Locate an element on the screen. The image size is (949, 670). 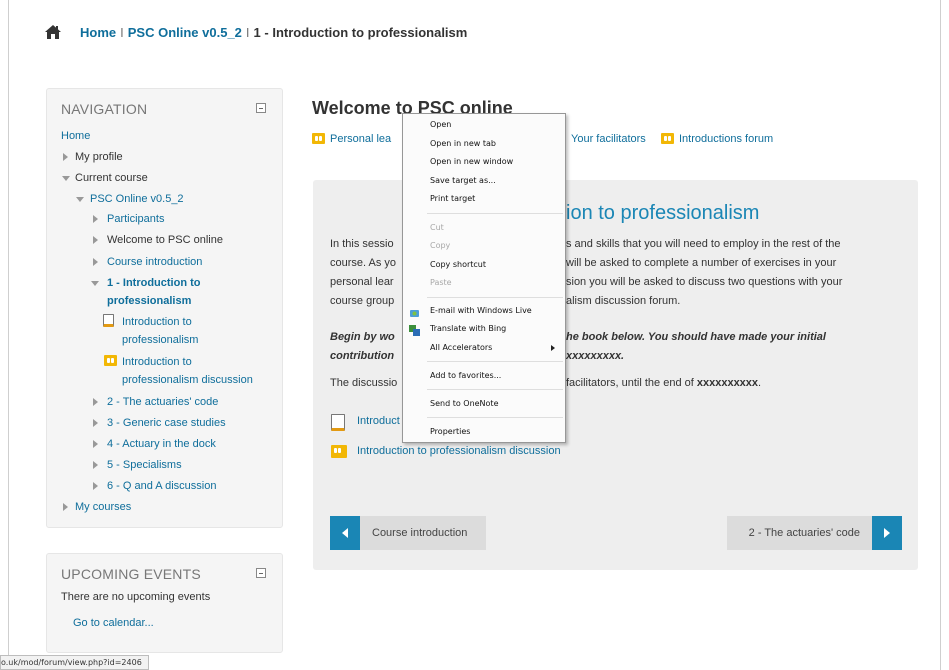
nav-topic1-line1: 1 - Introduction to is located at coordinates (153, 283).